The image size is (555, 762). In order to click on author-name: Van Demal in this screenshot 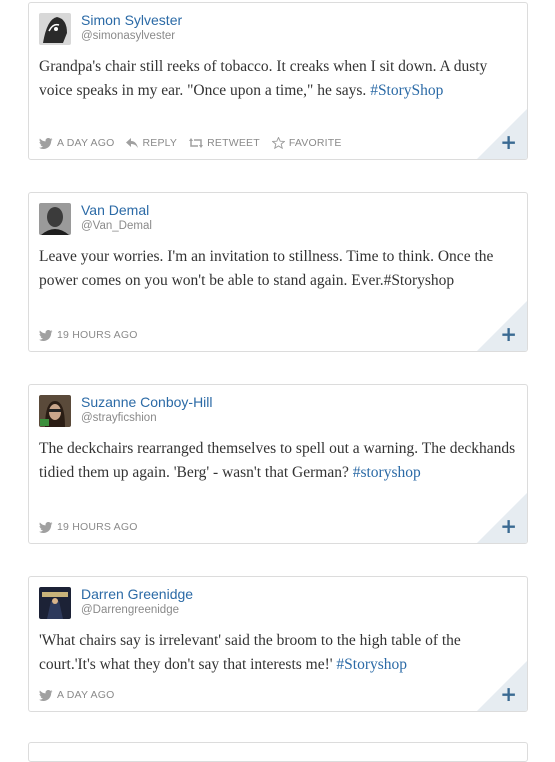, I will do `click(115, 210)`.